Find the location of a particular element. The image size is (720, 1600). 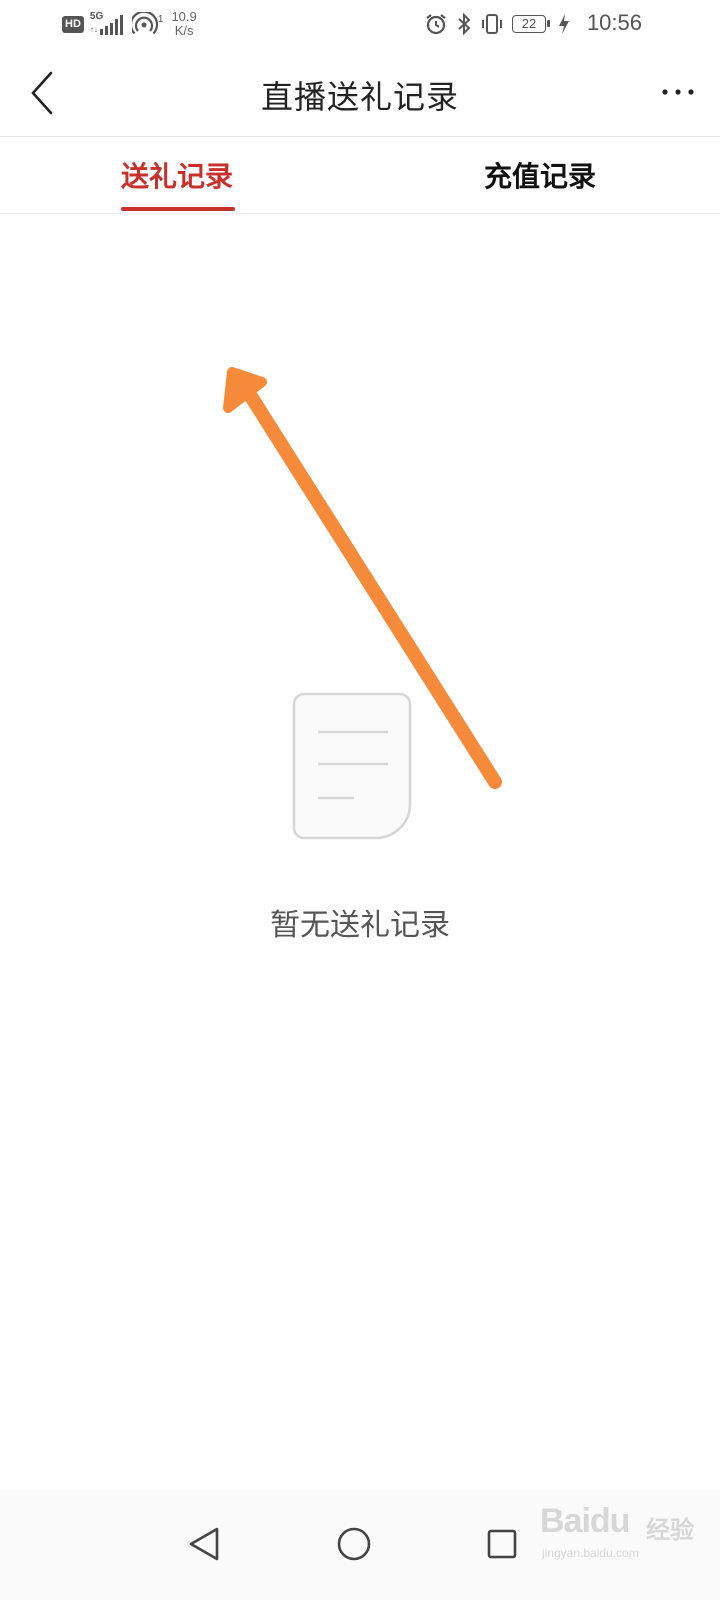

nav-back-icon is located at coordinates (204, 1544).